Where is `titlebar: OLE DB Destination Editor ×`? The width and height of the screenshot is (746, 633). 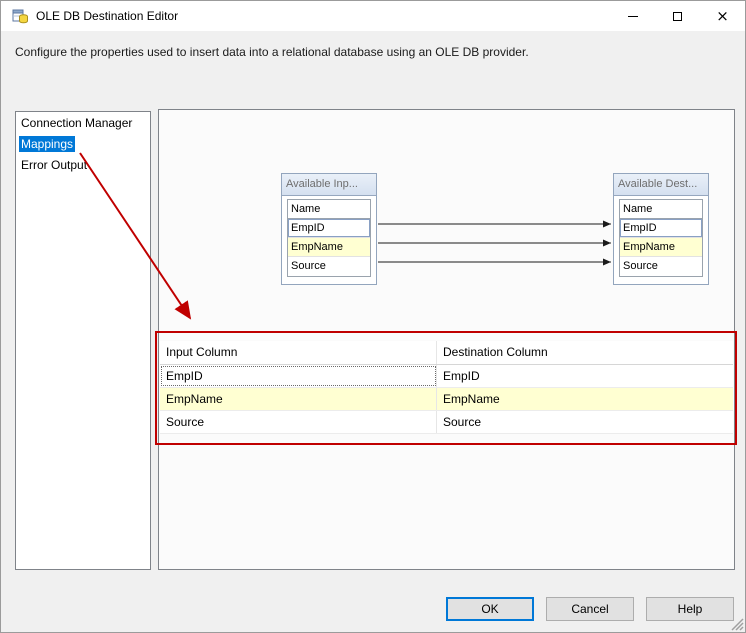 titlebar: OLE DB Destination Editor × is located at coordinates (373, 16).